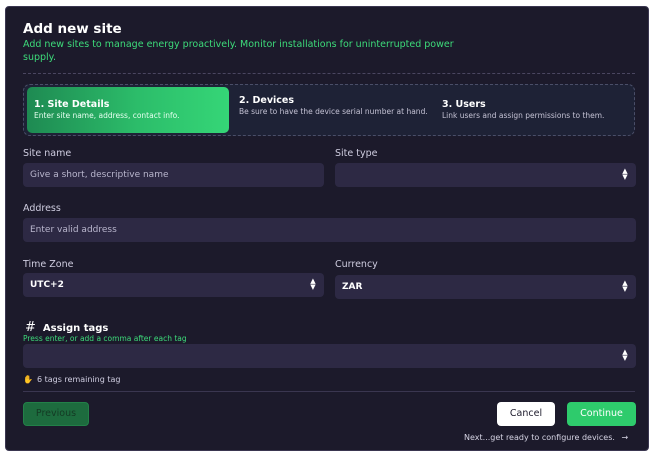  I want to click on header-divider, so click(329, 73).